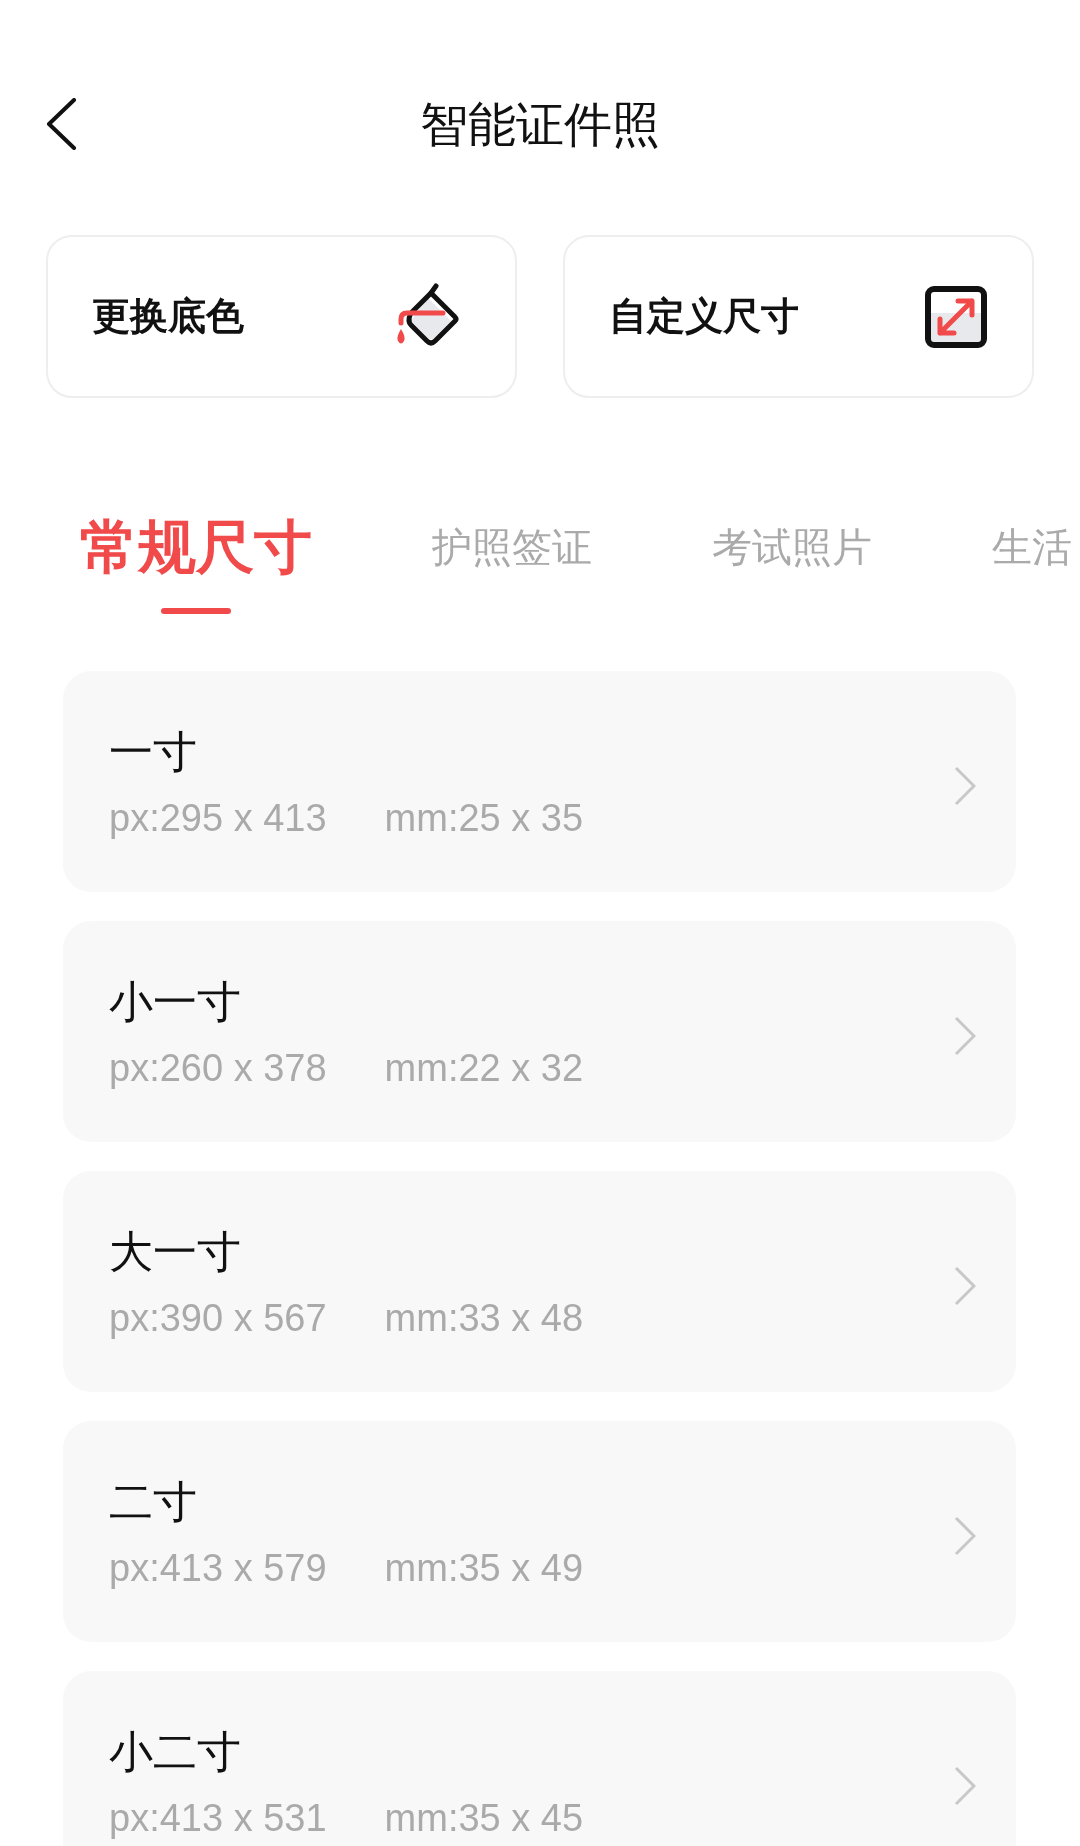  I want to click on back-button, so click(61, 124).